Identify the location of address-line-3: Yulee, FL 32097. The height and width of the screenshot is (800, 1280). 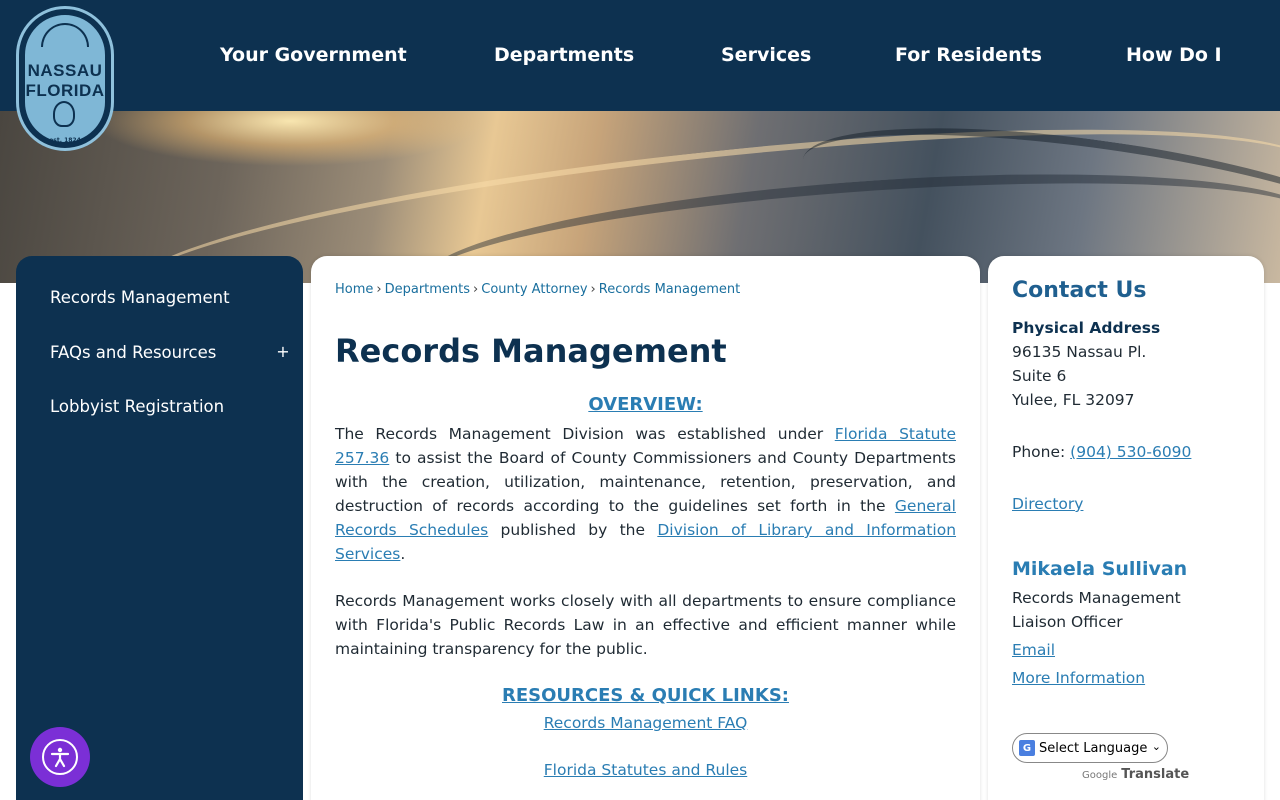
(1073, 400).